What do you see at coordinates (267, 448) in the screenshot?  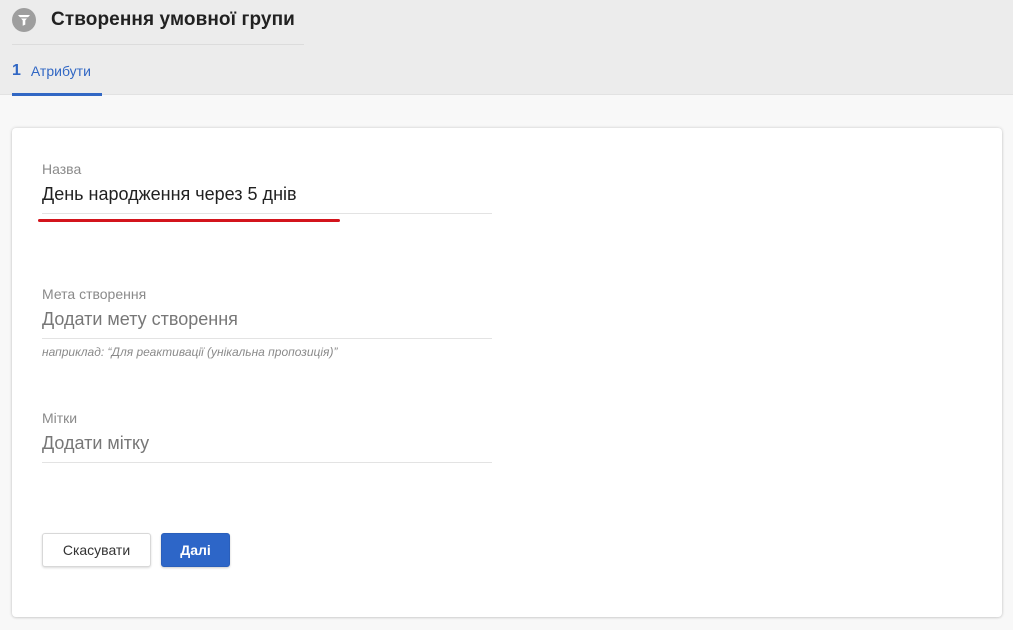 I see `tags-input` at bounding box center [267, 448].